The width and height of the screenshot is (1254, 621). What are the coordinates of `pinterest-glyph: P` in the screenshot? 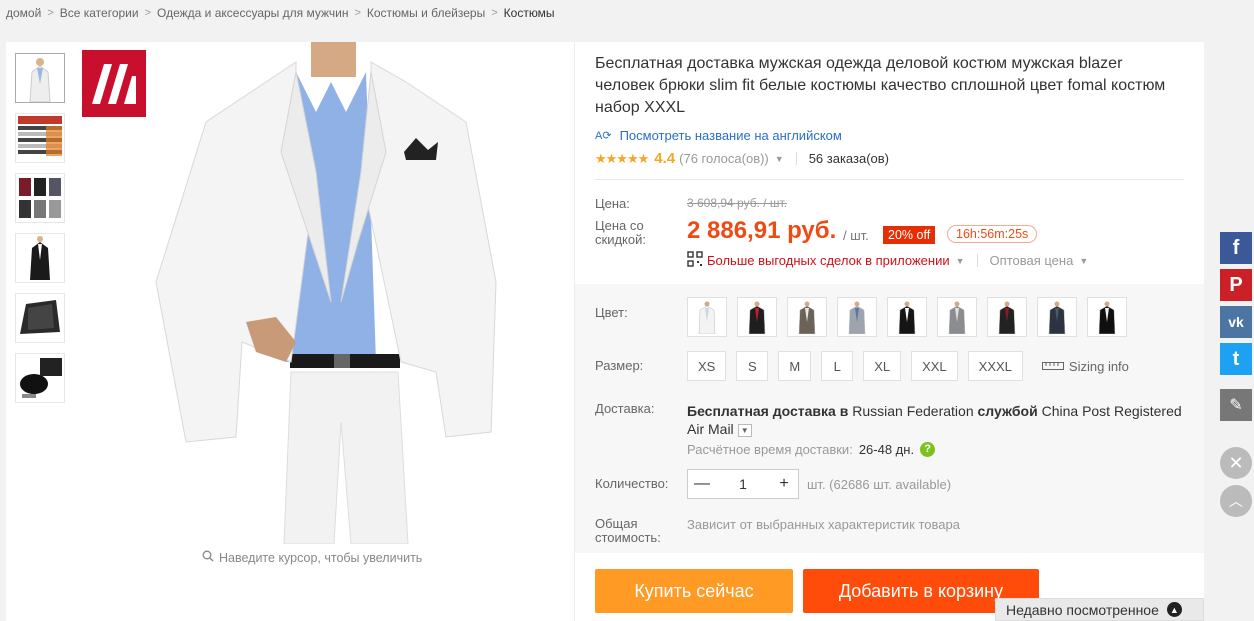 It's located at (1236, 284).